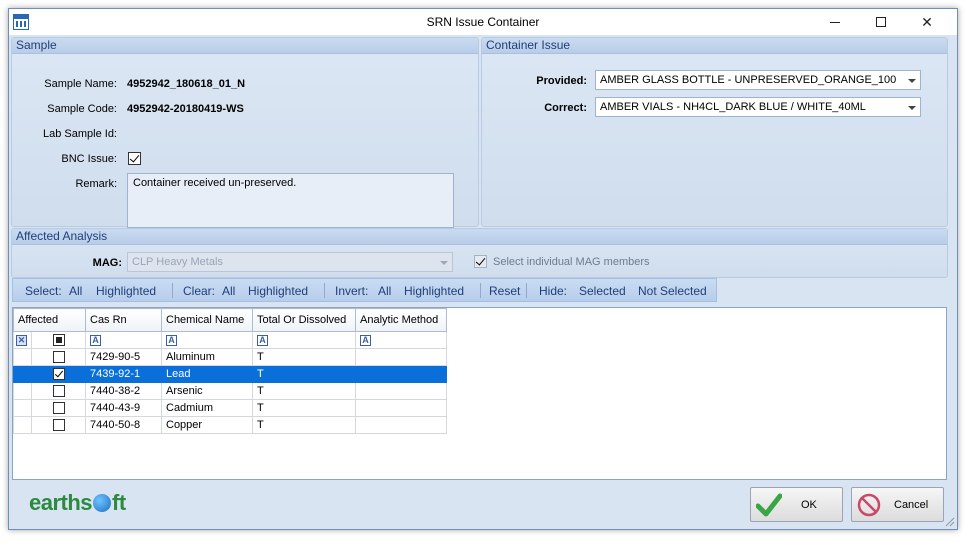 The width and height of the screenshot is (965, 543). I want to click on sample-name-label: Sample Name:, so click(80, 84).